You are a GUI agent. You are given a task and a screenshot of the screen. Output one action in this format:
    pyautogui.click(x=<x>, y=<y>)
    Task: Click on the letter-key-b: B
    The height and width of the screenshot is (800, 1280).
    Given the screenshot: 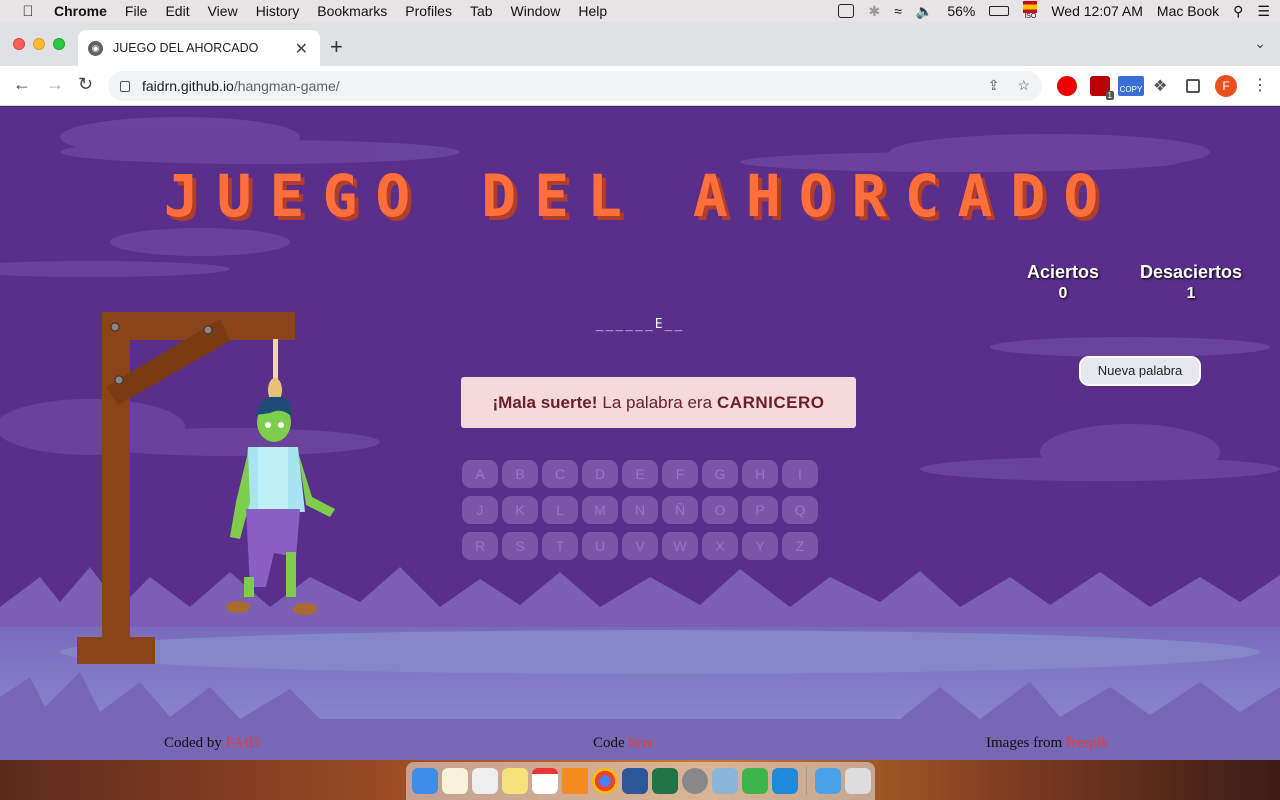 What is the action you would take?
    pyautogui.click(x=520, y=474)
    